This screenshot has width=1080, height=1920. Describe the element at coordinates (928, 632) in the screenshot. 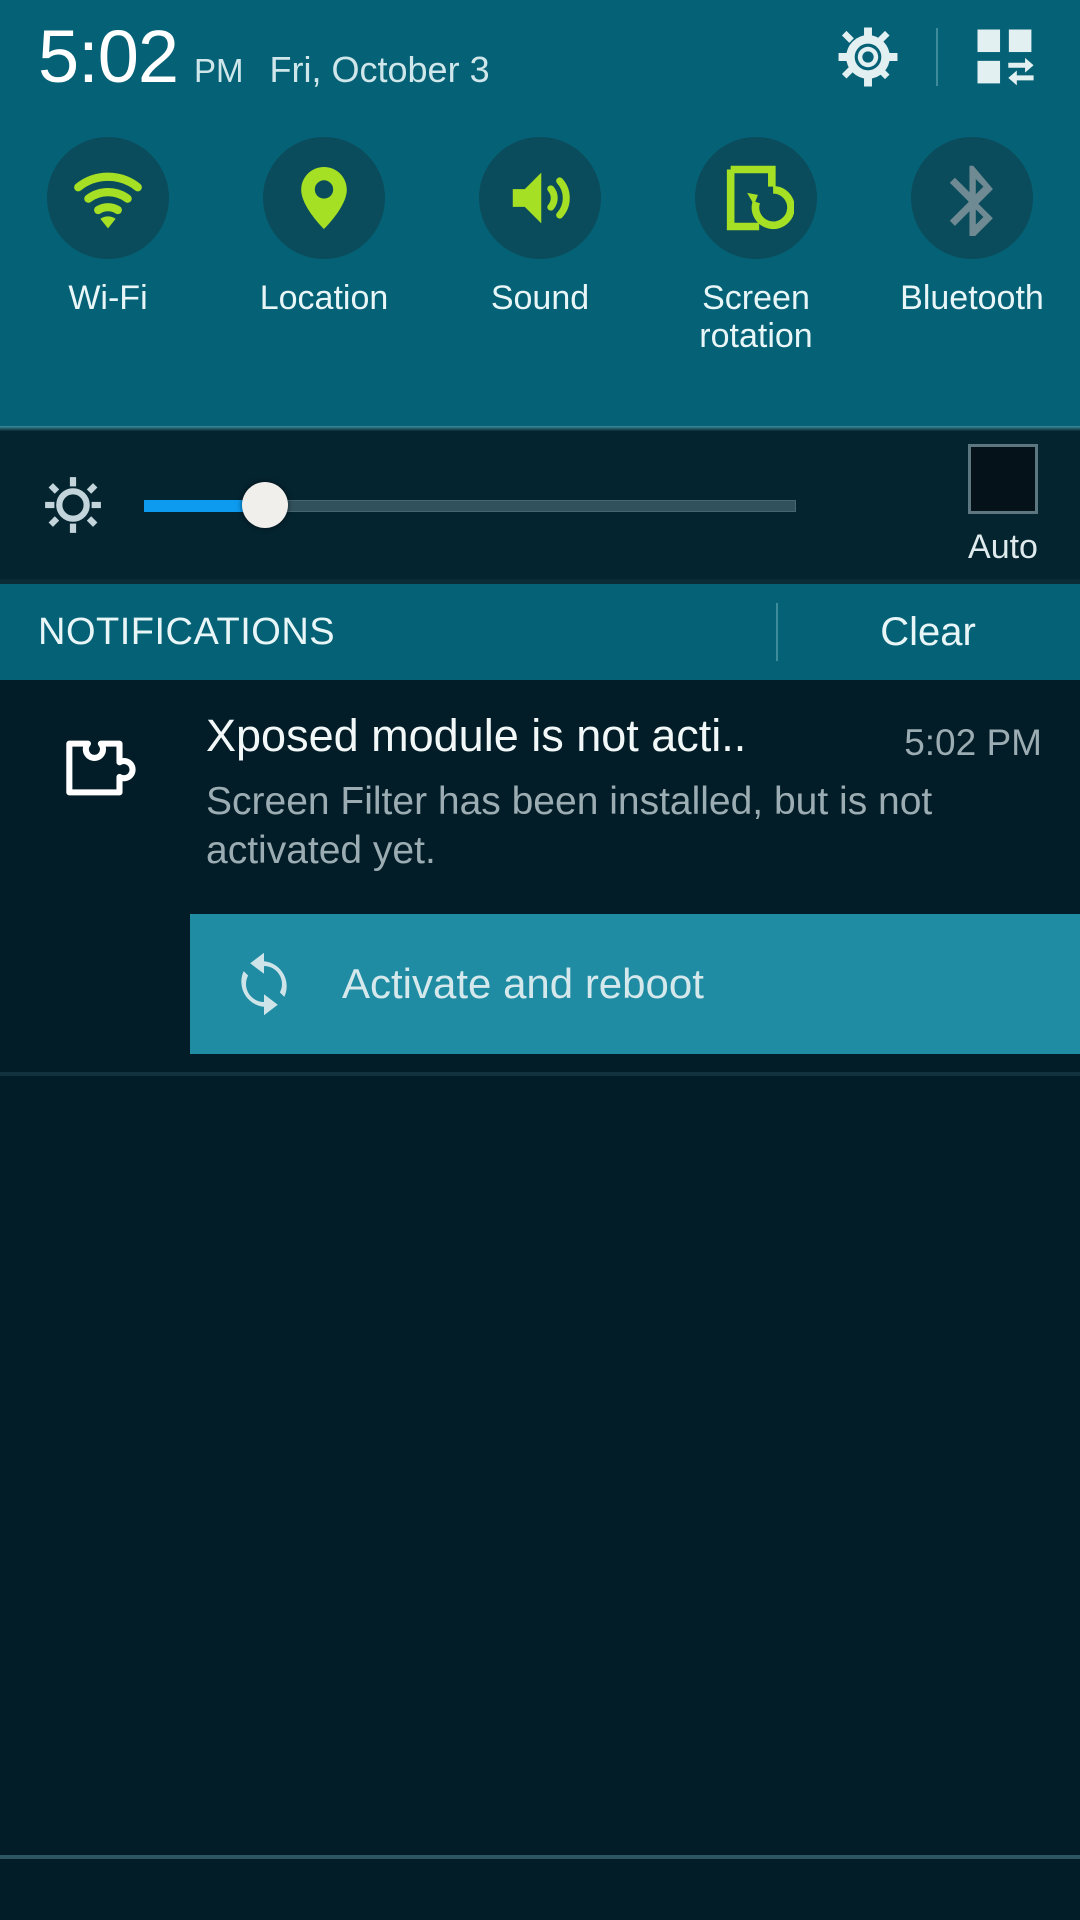

I see `clear-notifications-button: Clear` at that location.